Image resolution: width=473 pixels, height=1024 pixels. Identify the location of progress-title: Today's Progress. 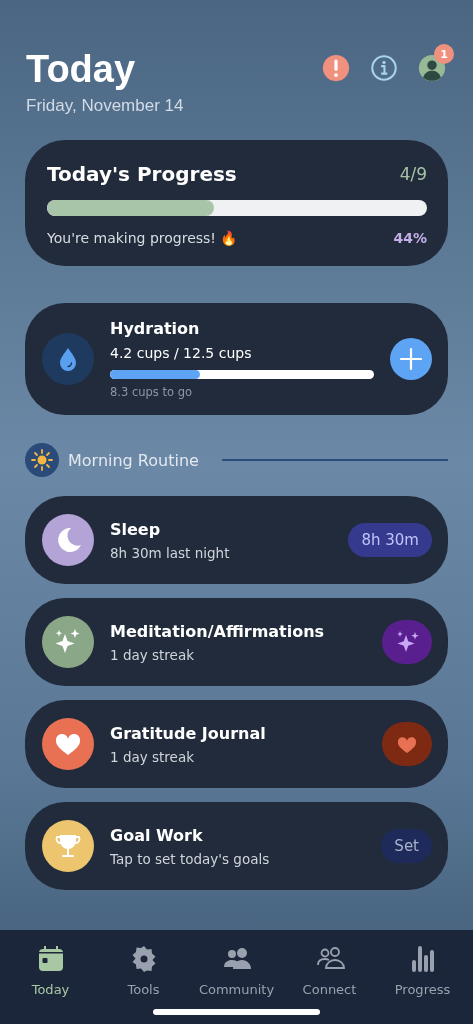
(142, 174).